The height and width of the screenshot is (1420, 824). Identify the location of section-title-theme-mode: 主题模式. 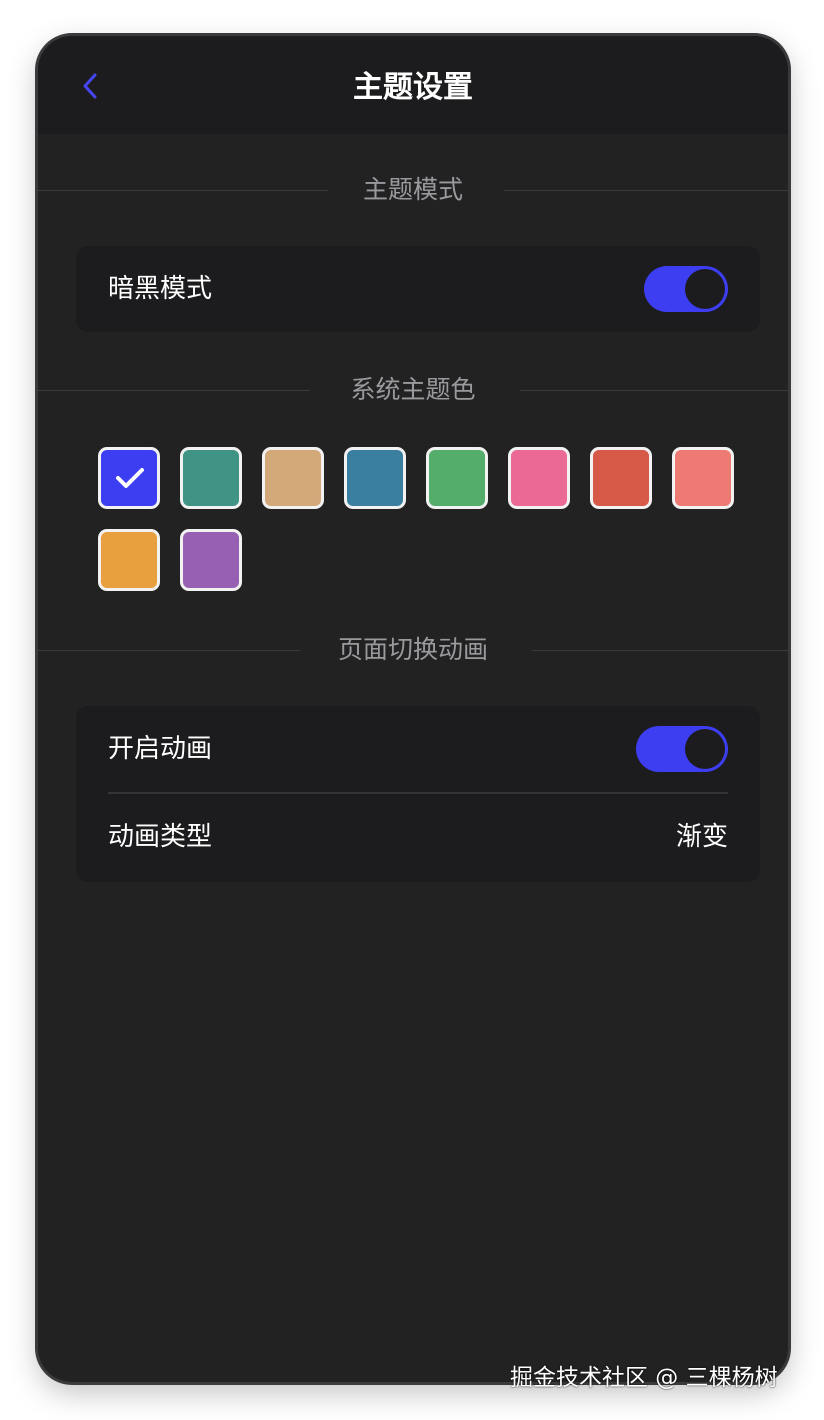
(412, 189).